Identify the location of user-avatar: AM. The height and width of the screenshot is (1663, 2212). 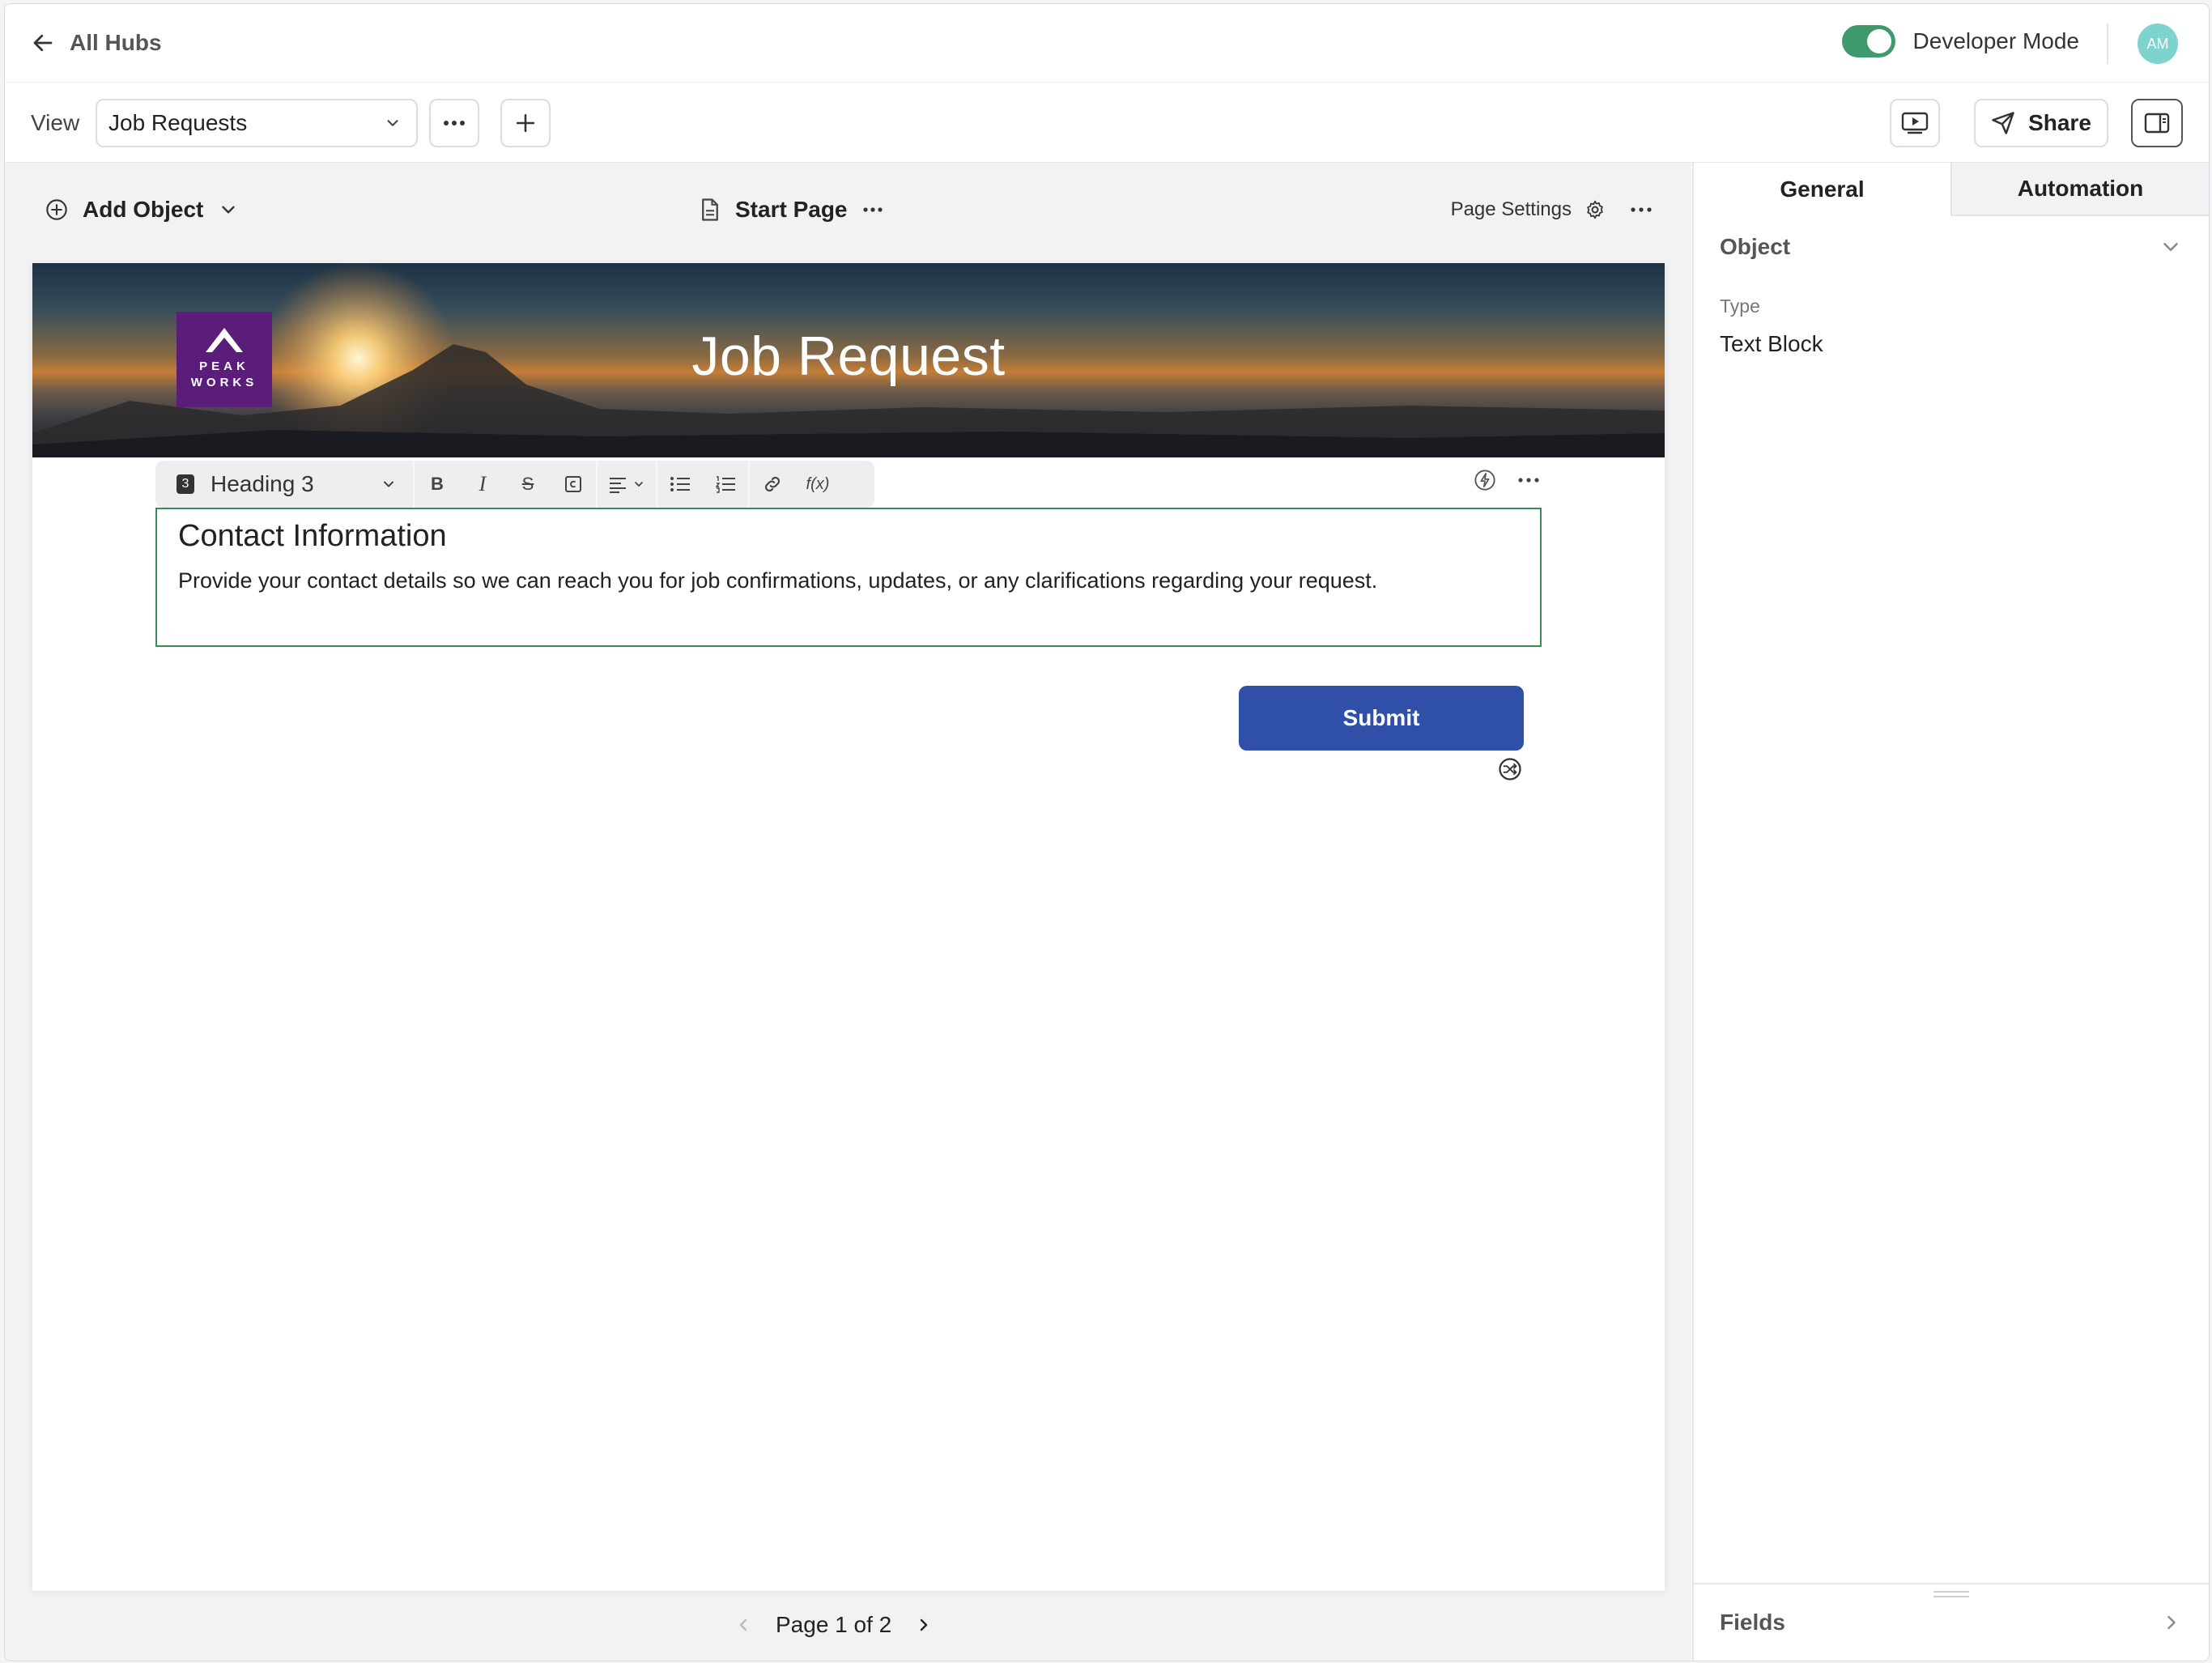
(2158, 43).